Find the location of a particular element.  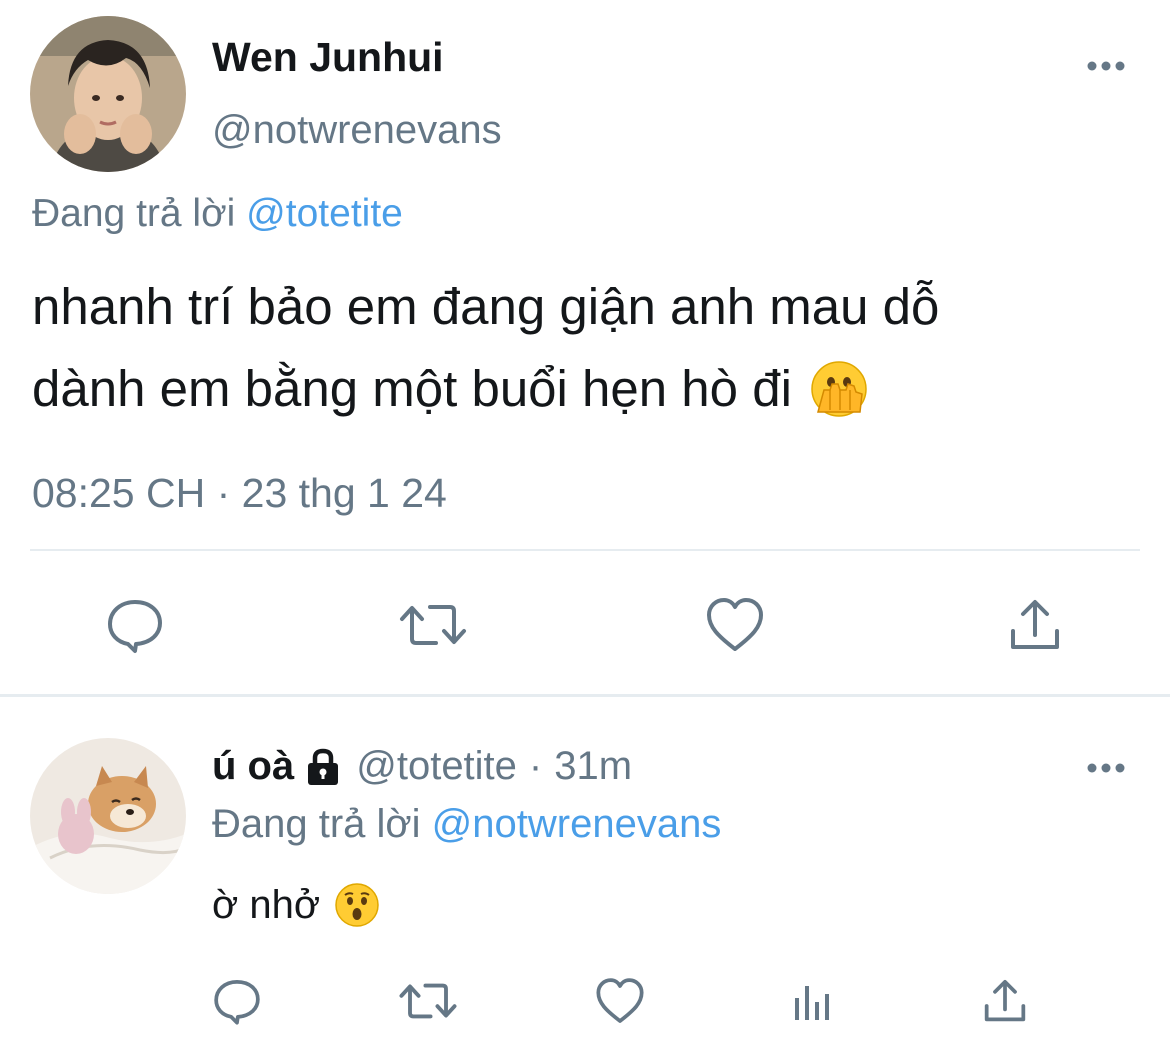

divider is located at coordinates (585, 550).